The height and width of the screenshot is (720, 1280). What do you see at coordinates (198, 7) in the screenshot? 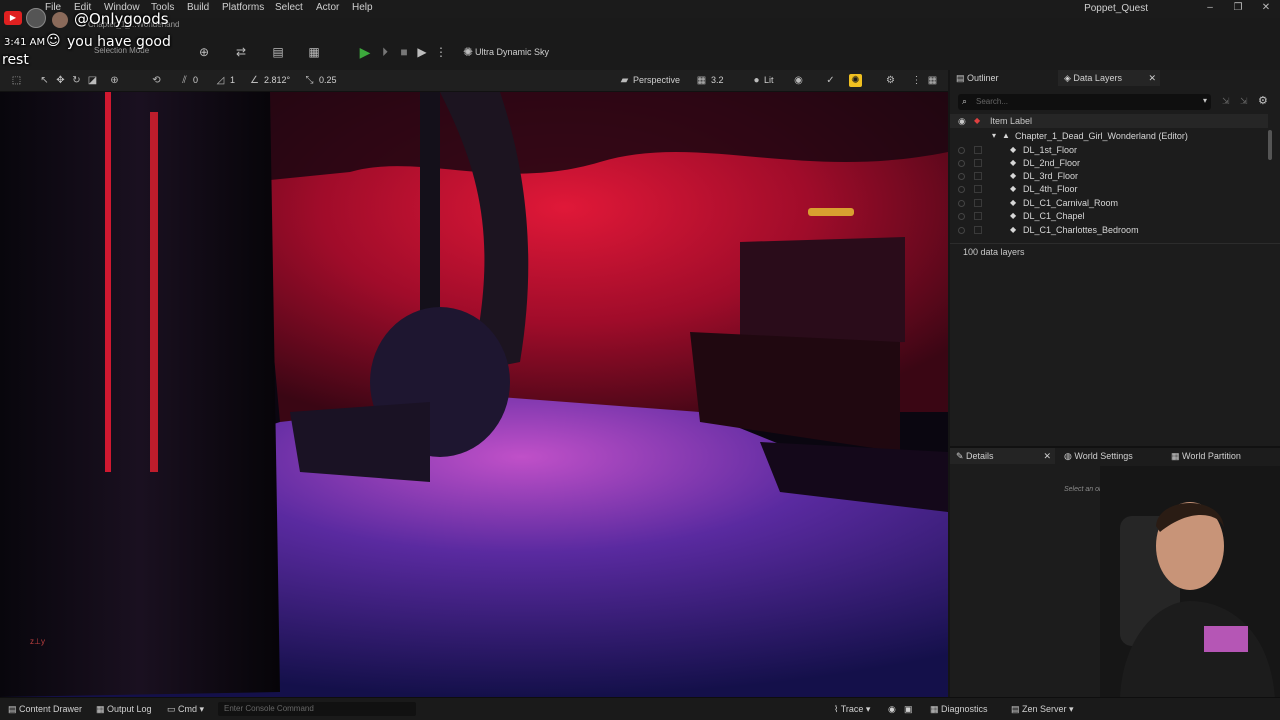
I see `menu-build: Build` at bounding box center [198, 7].